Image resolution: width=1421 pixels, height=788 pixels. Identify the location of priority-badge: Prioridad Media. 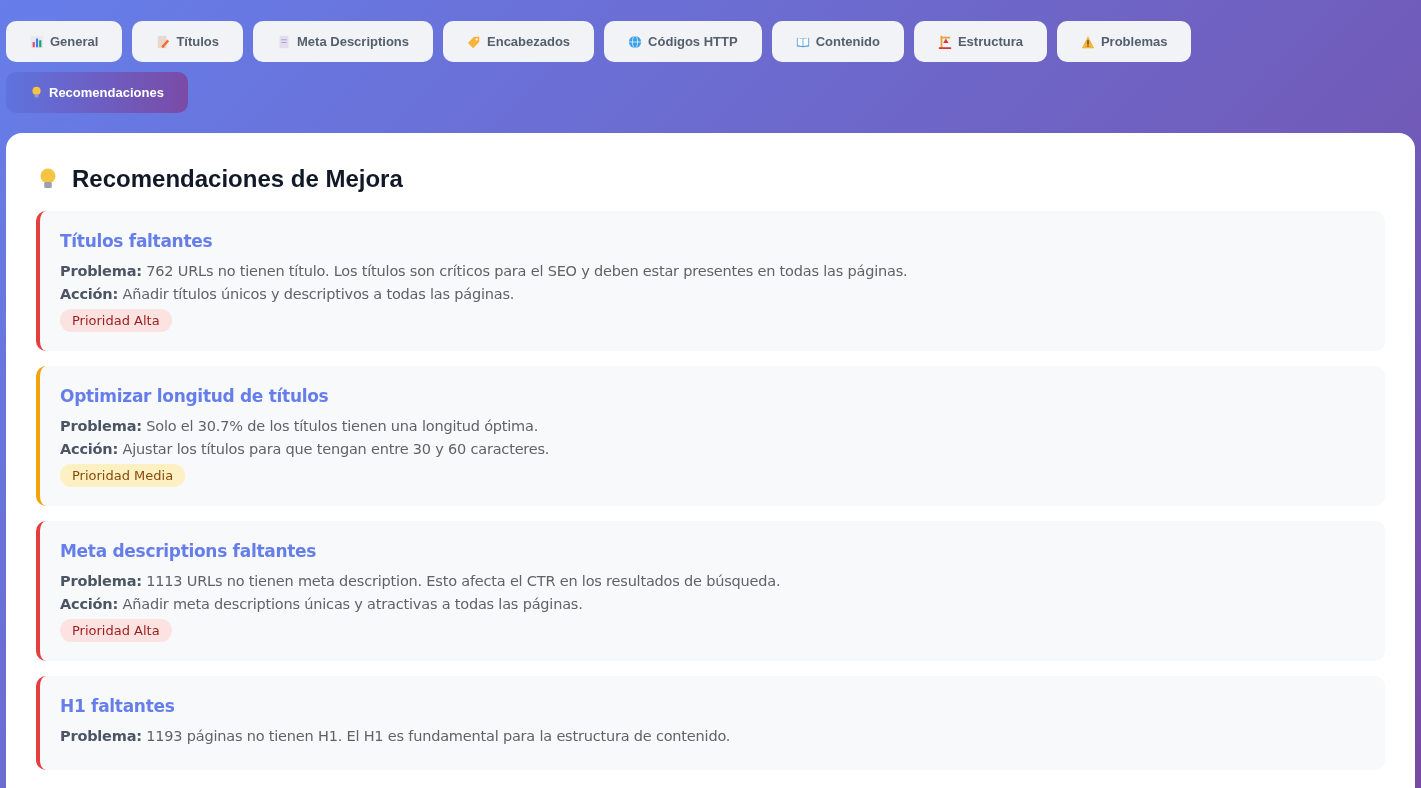
(123, 475).